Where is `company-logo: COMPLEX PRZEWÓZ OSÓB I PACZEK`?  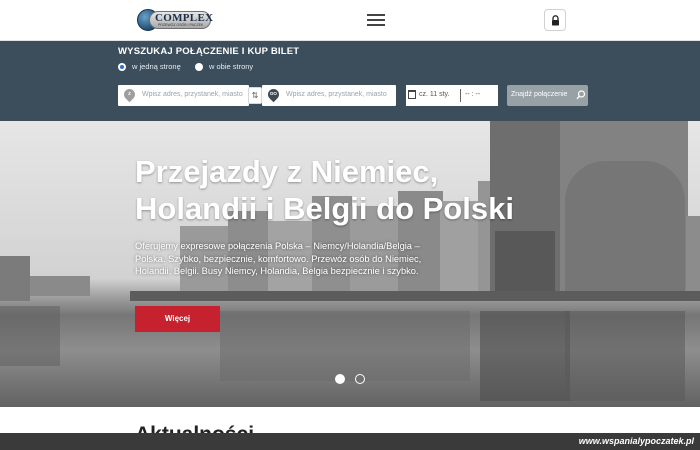 company-logo: COMPLEX PRZEWÓZ OSÓB I PACZEK is located at coordinates (175, 20).